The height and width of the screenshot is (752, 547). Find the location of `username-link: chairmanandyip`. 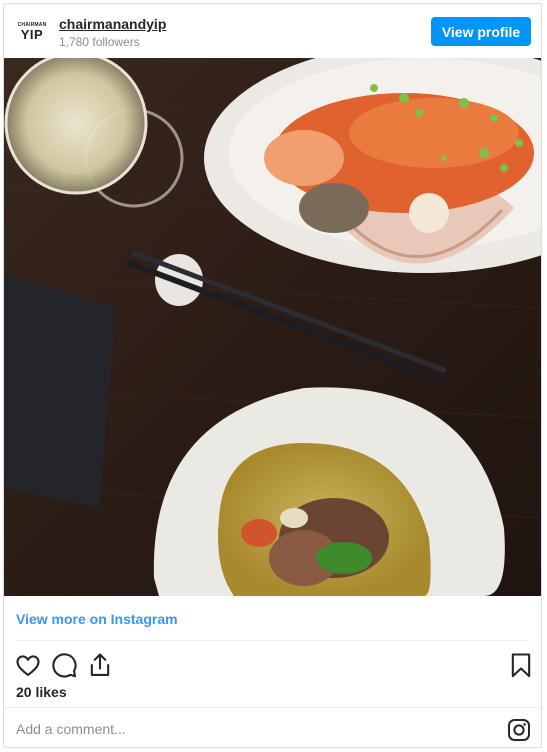

username-link: chairmanandyip is located at coordinates (112, 24).